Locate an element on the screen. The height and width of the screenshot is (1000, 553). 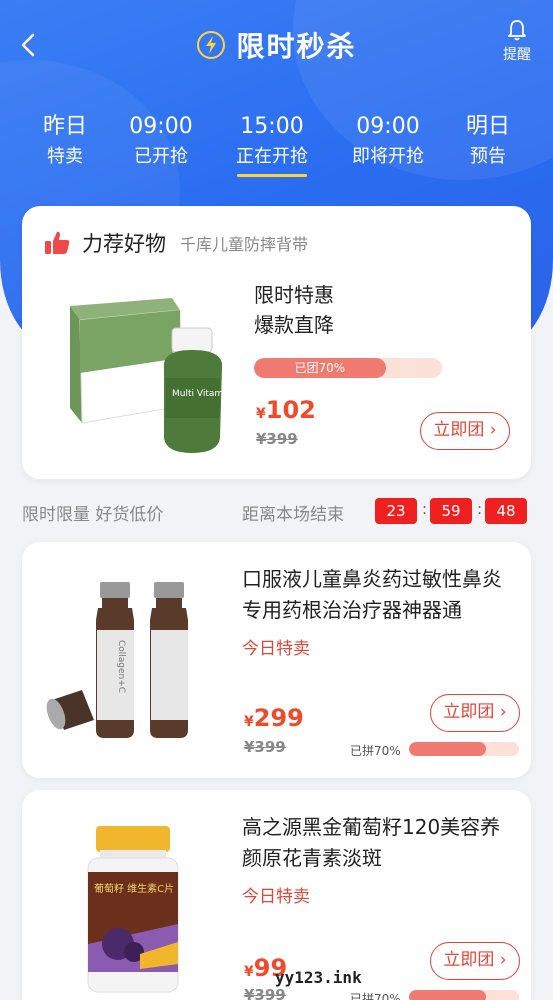
product-price: ¥299 is located at coordinates (274, 718).